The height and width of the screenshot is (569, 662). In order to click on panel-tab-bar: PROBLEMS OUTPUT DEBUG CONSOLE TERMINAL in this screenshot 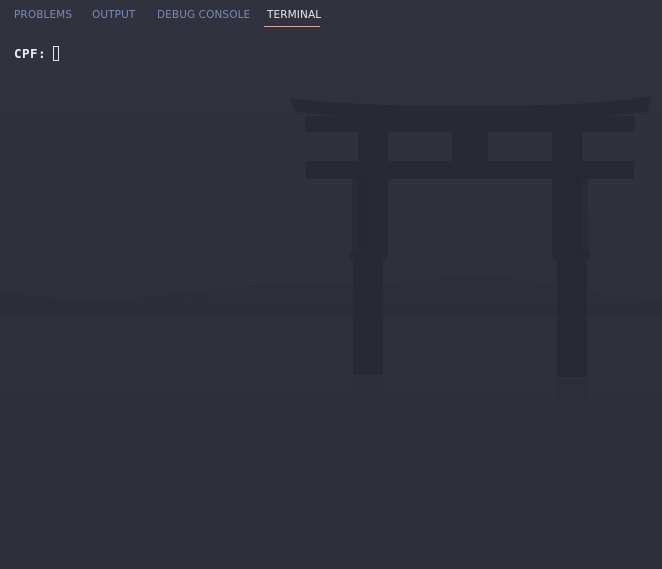, I will do `click(331, 15)`.